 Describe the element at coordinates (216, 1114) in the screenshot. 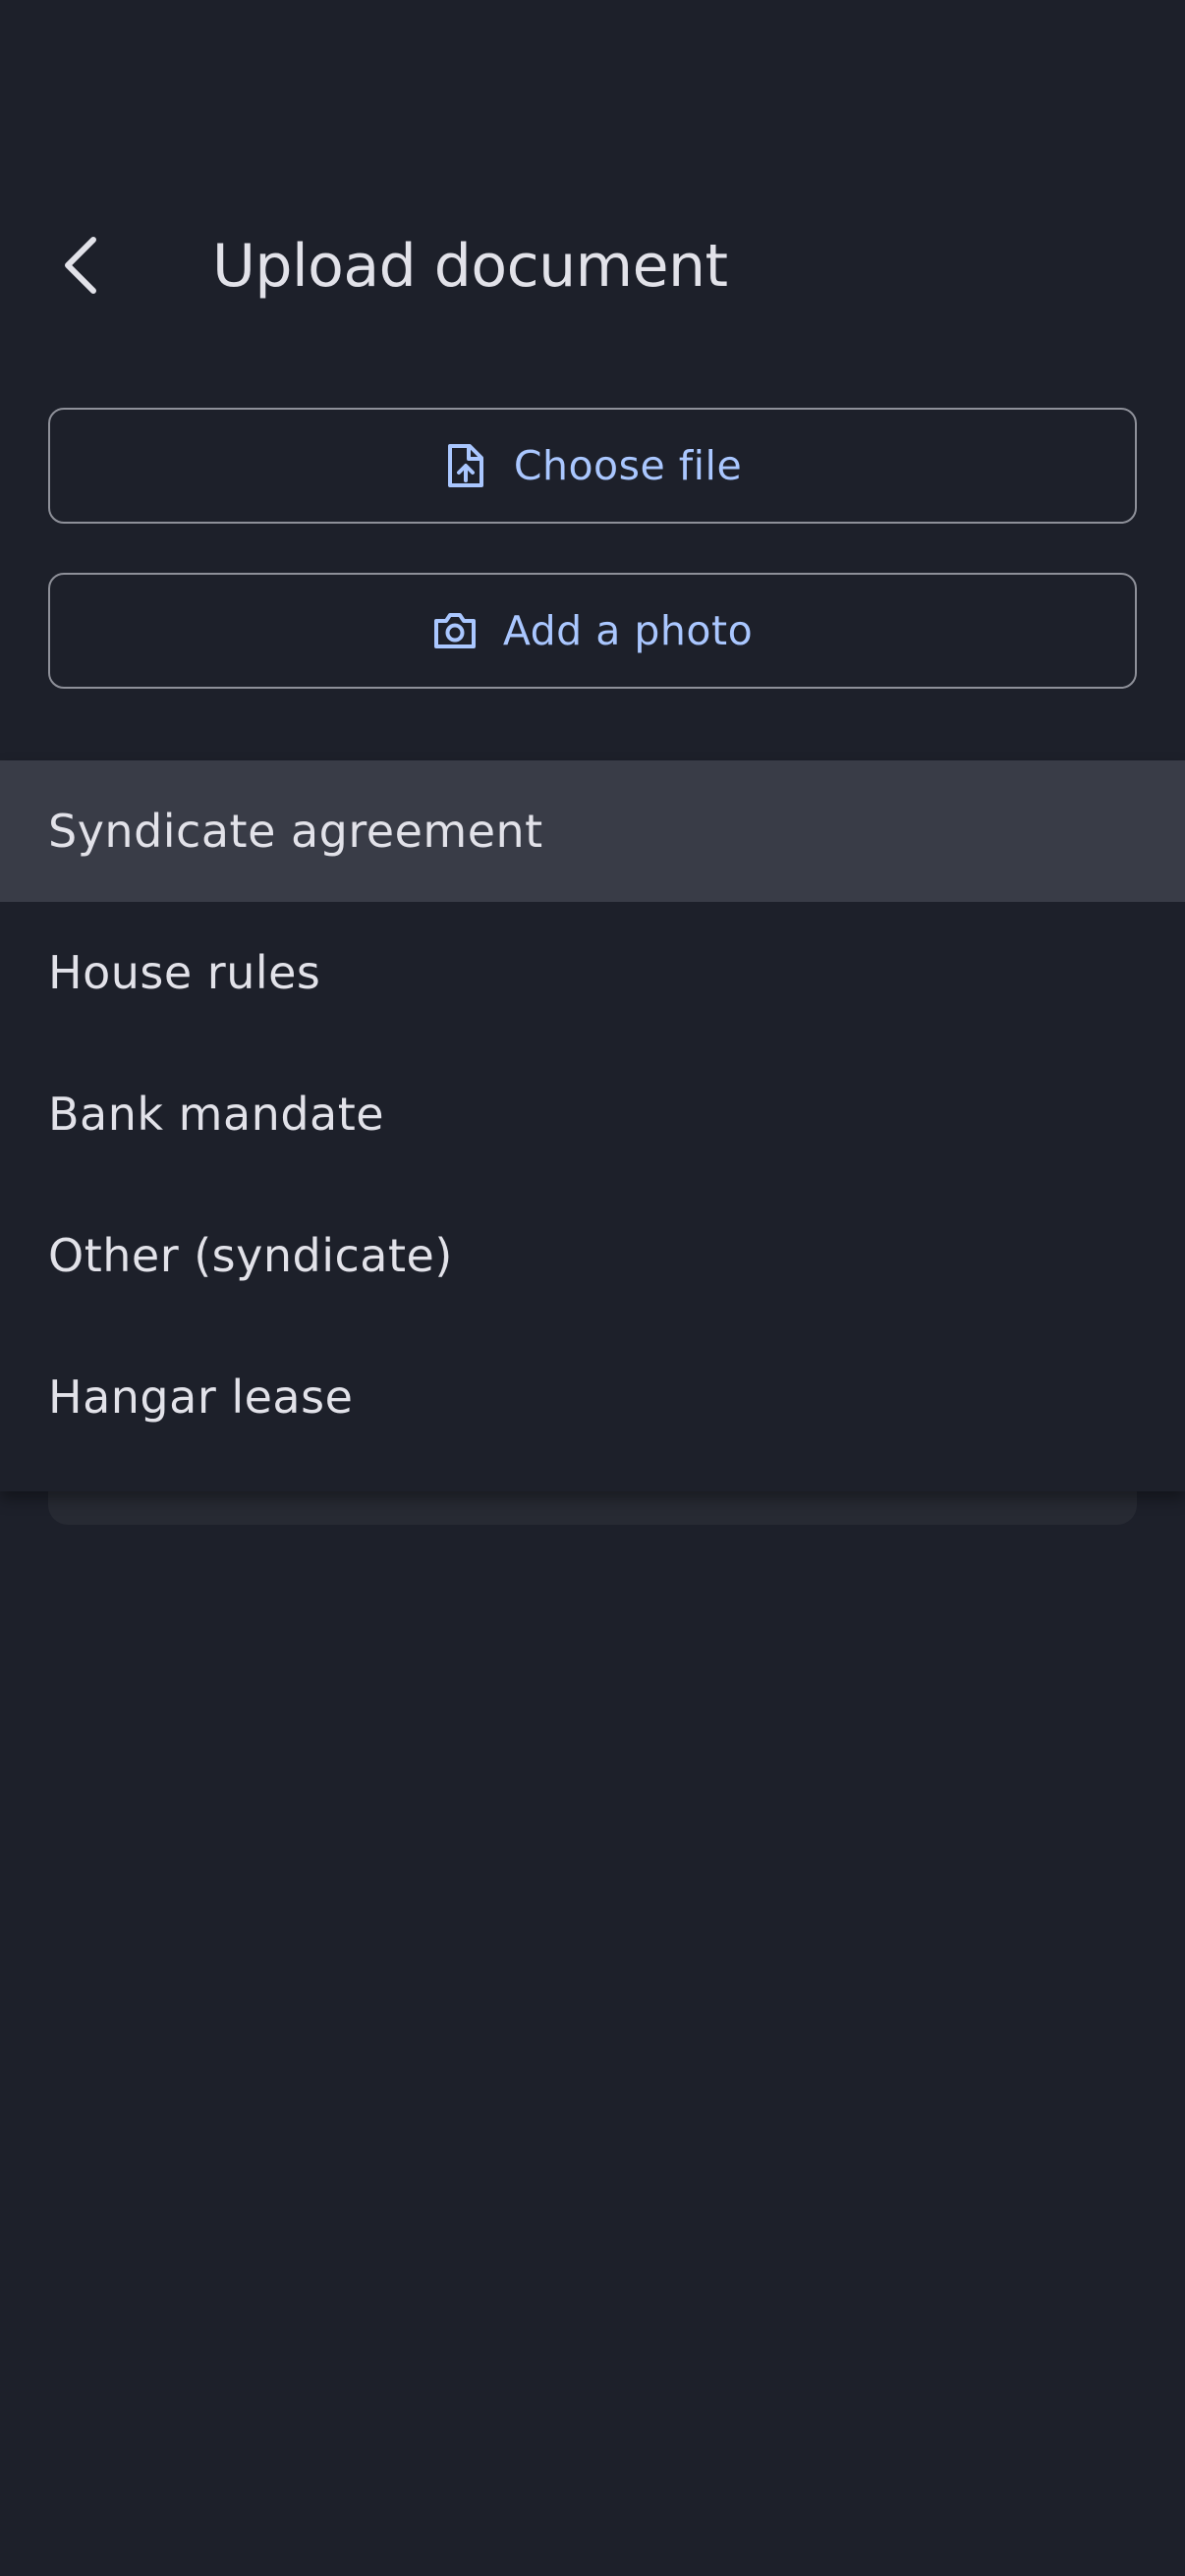

I see `menu-item-label: Bank mandate` at that location.